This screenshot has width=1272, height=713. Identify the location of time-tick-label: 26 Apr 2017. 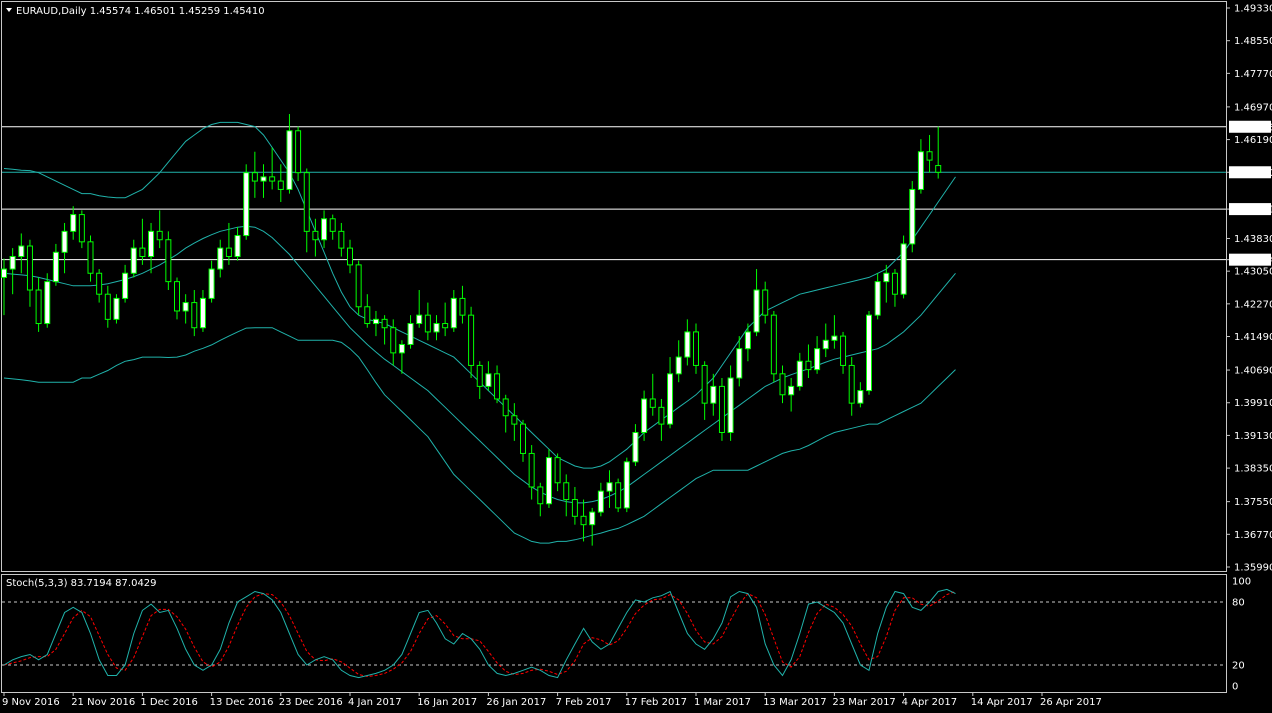
(1071, 702).